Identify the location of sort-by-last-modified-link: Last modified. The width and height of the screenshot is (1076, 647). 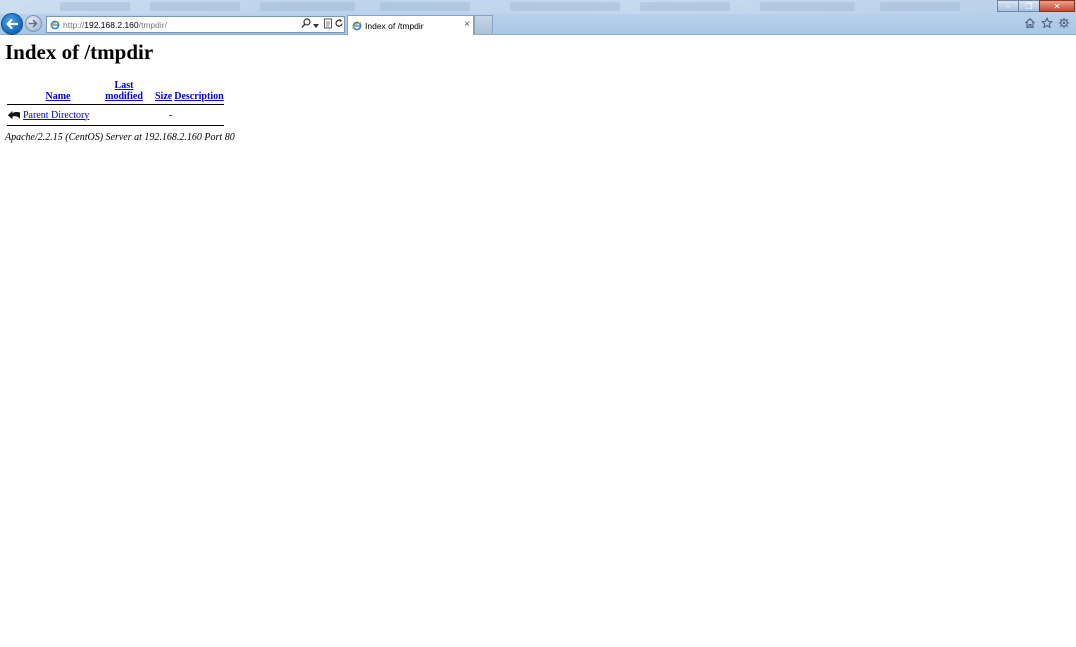
(124, 91).